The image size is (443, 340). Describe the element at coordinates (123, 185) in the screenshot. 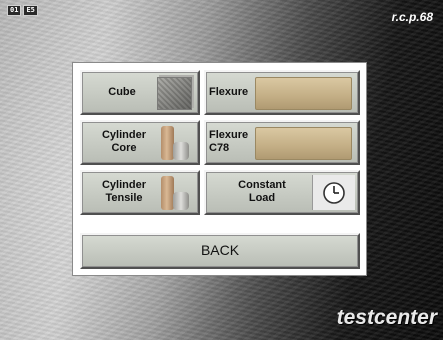

I see `cylinder-tensile-label-line1: Cylinder` at that location.